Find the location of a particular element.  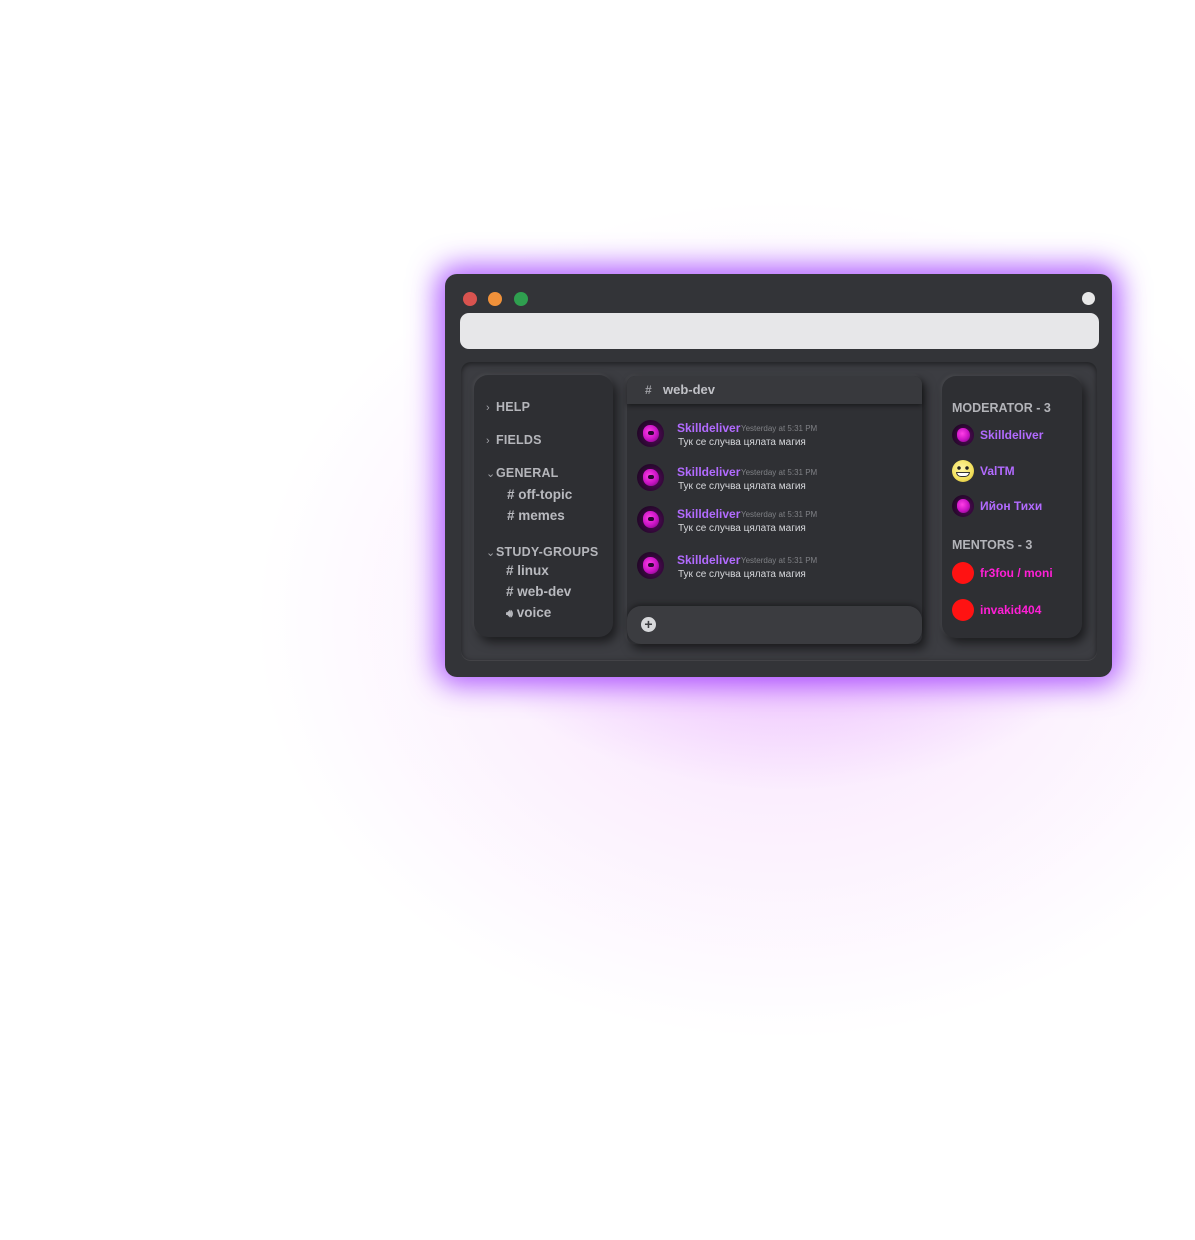

hash-icon: # is located at coordinates (648, 390).